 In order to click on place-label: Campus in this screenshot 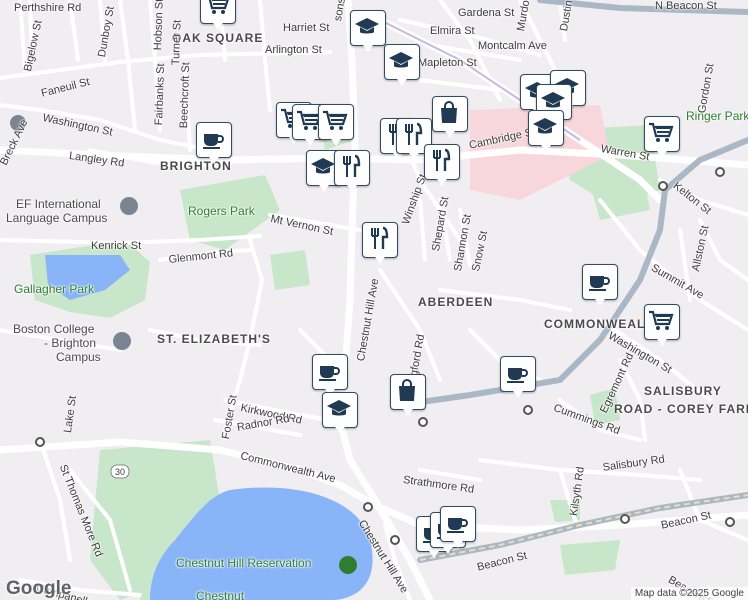, I will do `click(78, 357)`.